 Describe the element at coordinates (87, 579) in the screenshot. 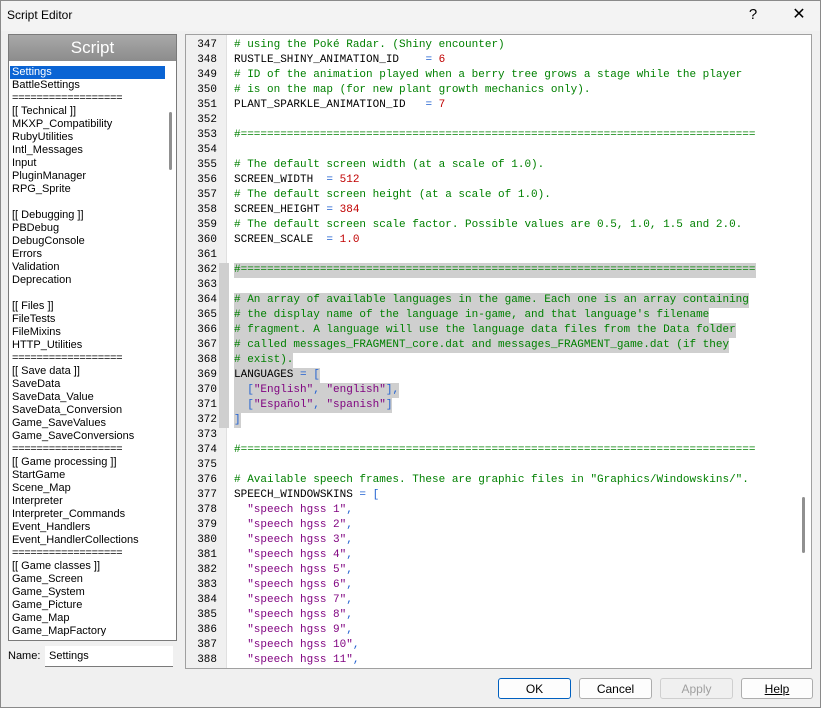

I see `script-list-item: Game_Screen` at that location.